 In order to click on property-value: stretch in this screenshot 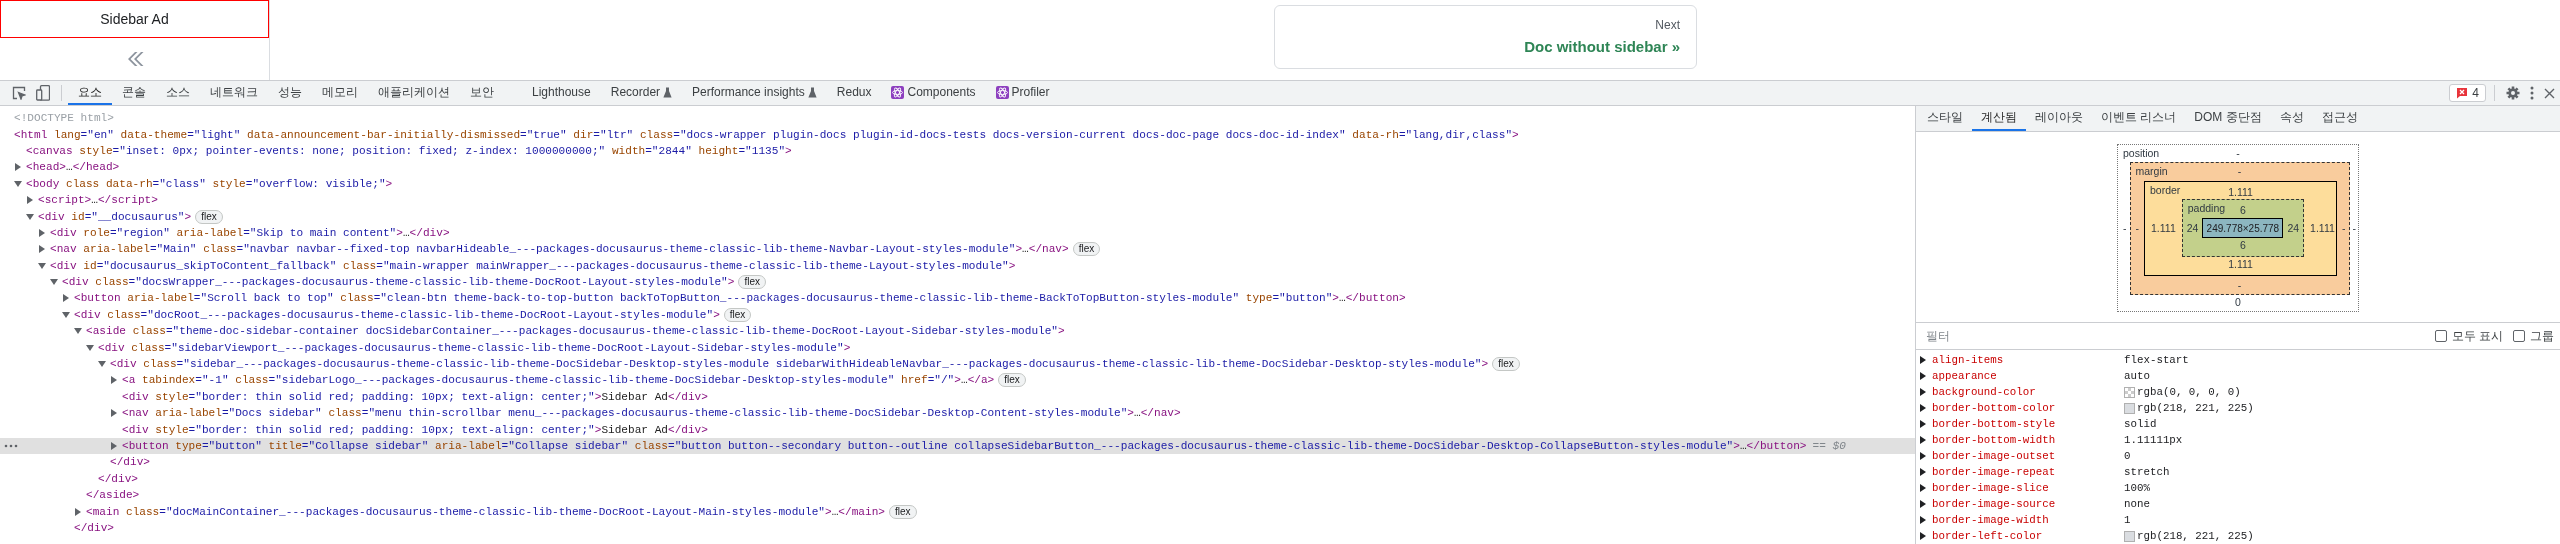, I will do `click(2147, 472)`.